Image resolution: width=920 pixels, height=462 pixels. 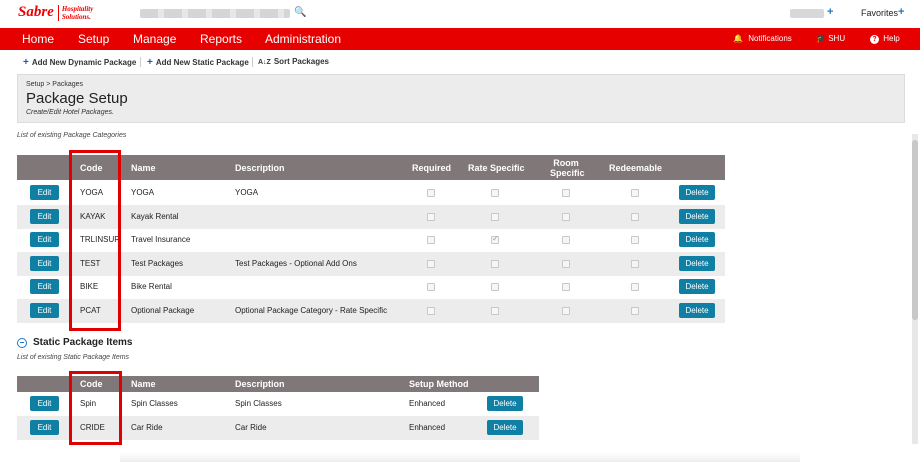 What do you see at coordinates (496, 168) in the screenshot?
I see `col-rate-specific: Rate Specific` at bounding box center [496, 168].